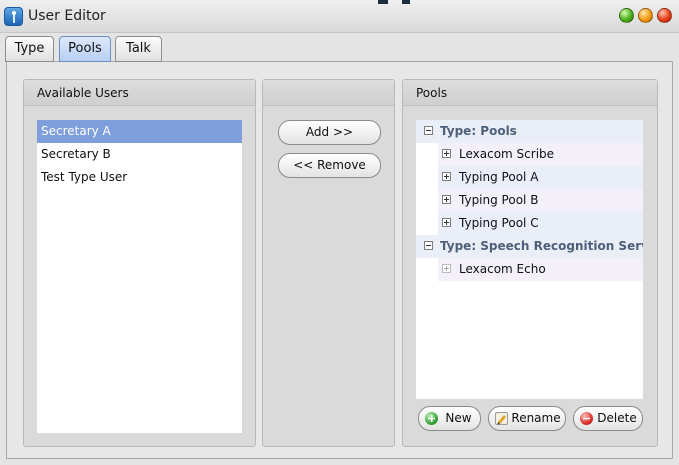 This screenshot has height=465, width=679. What do you see at coordinates (329, 165) in the screenshot?
I see `remove-button: << Remove` at bounding box center [329, 165].